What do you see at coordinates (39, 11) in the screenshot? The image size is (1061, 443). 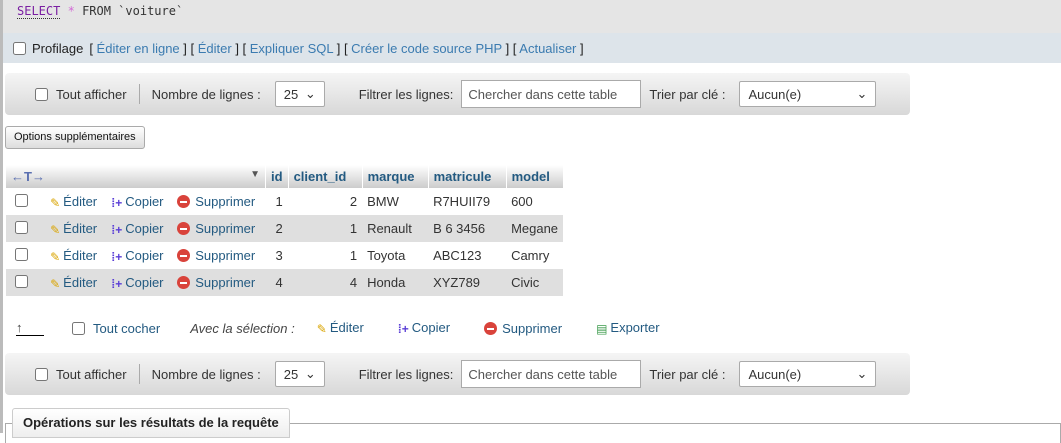 I see `sql-keyword: SELECT` at bounding box center [39, 11].